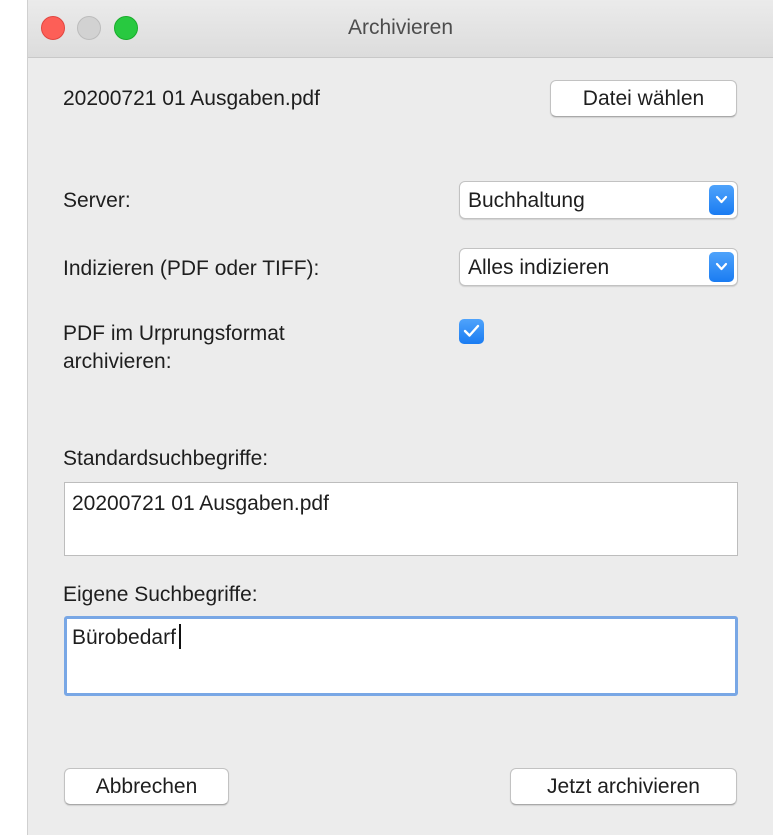  I want to click on server-select: Buchhaltung, so click(598, 200).